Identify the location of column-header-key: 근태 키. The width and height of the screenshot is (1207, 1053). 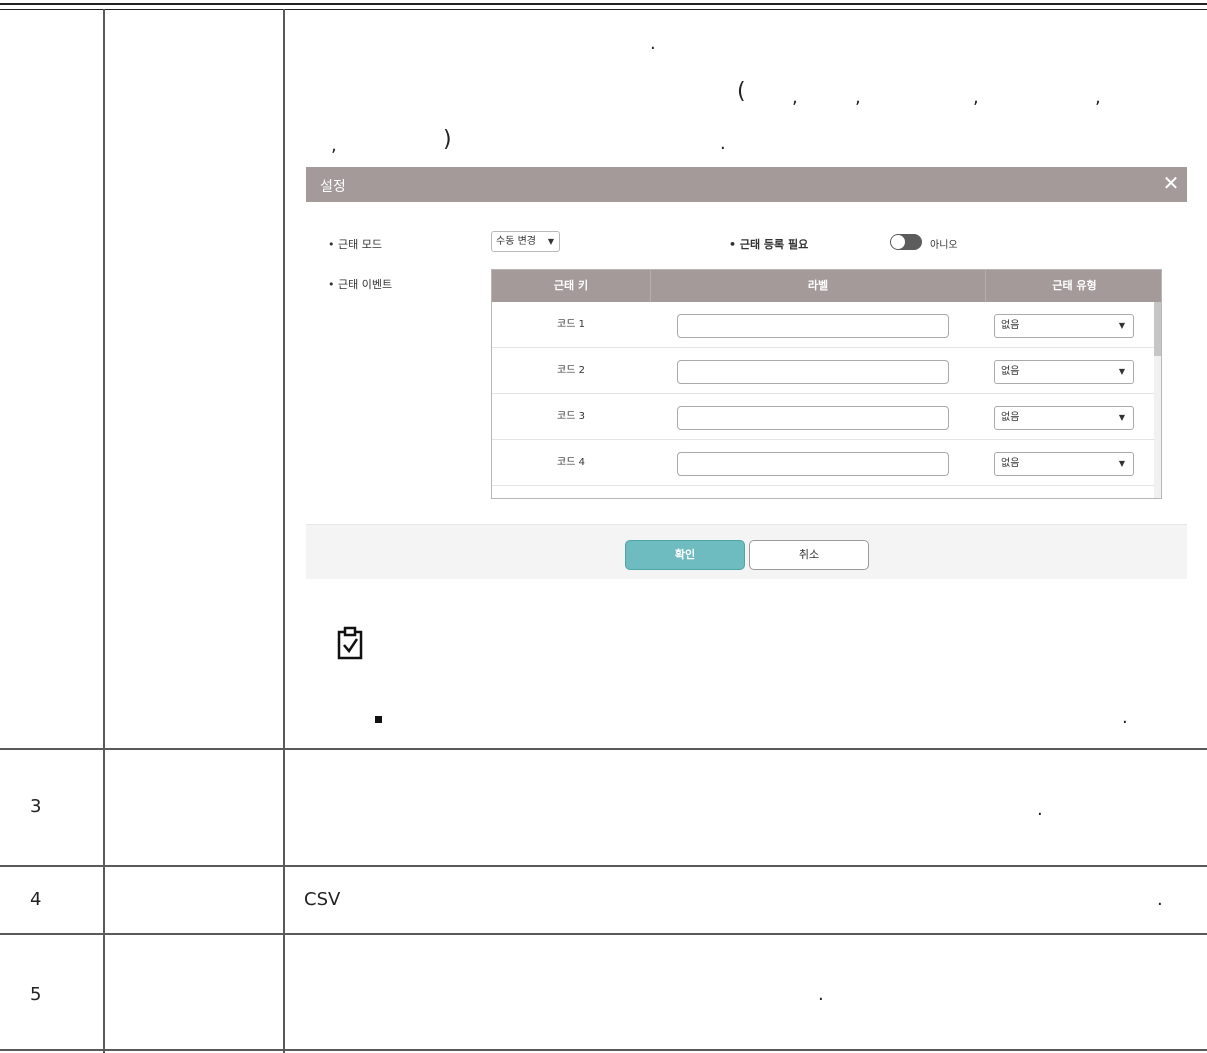
(571, 285).